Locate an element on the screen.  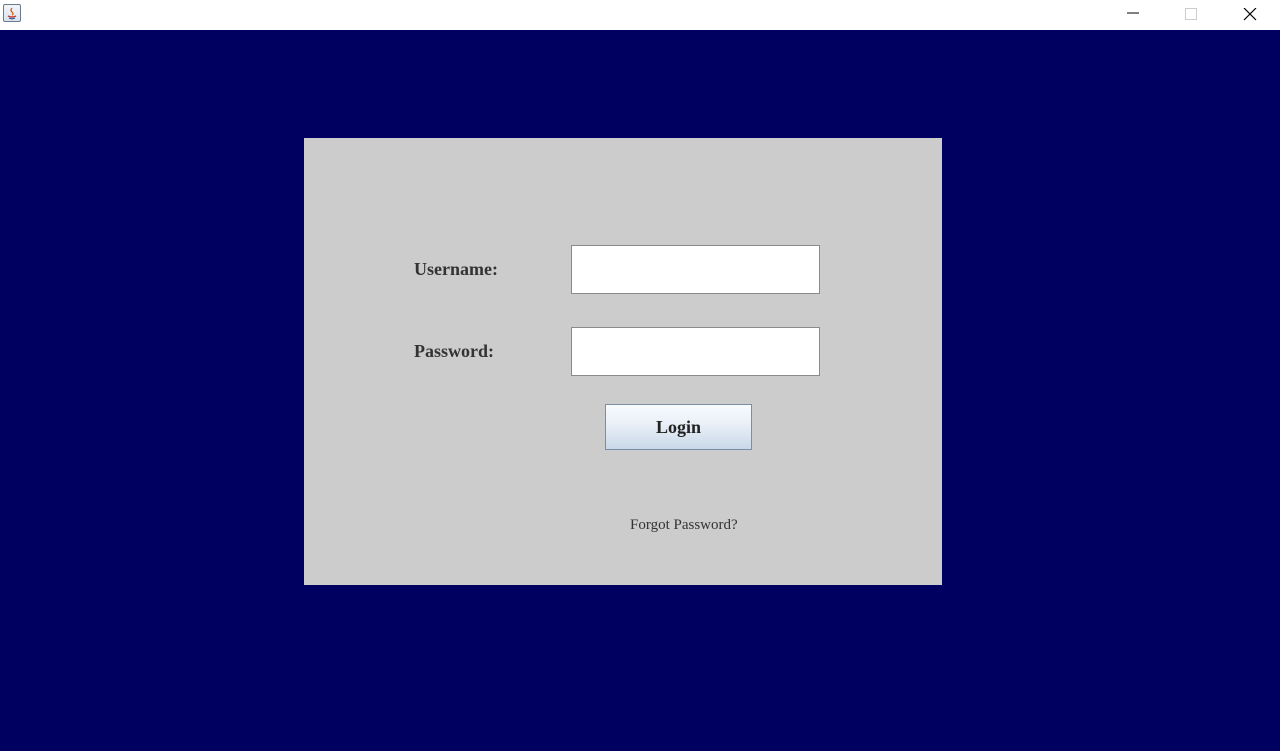
forgot-password-link: Forgot Password? is located at coordinates (684, 525).